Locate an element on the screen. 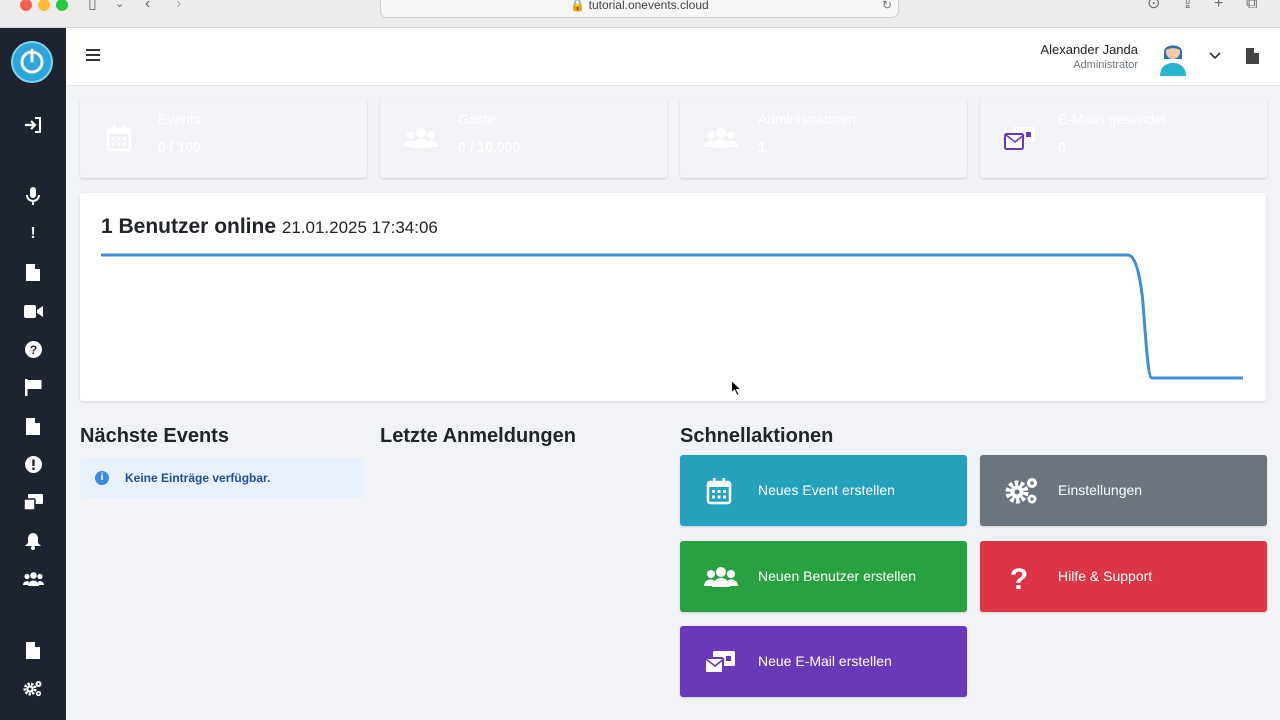  action-label: Hilfe & Support is located at coordinates (1105, 576).